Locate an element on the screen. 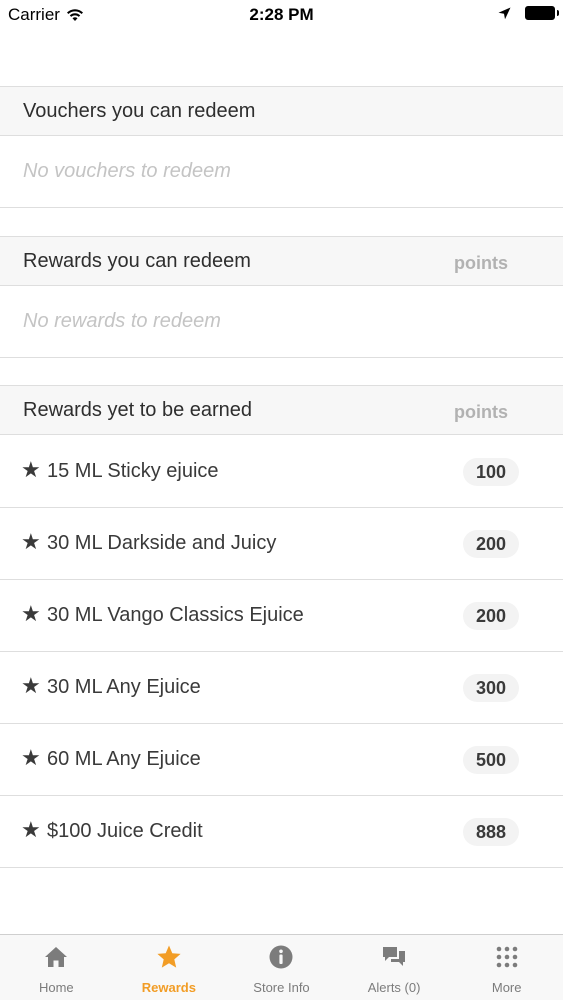 Image resolution: width=563 pixels, height=1000 pixels. status-right is located at coordinates (528, 13).